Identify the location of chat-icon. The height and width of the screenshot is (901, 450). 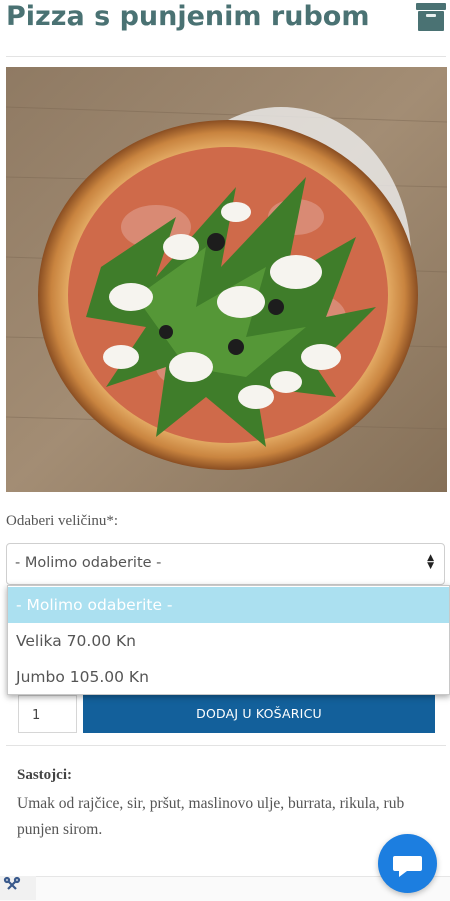
(407, 866).